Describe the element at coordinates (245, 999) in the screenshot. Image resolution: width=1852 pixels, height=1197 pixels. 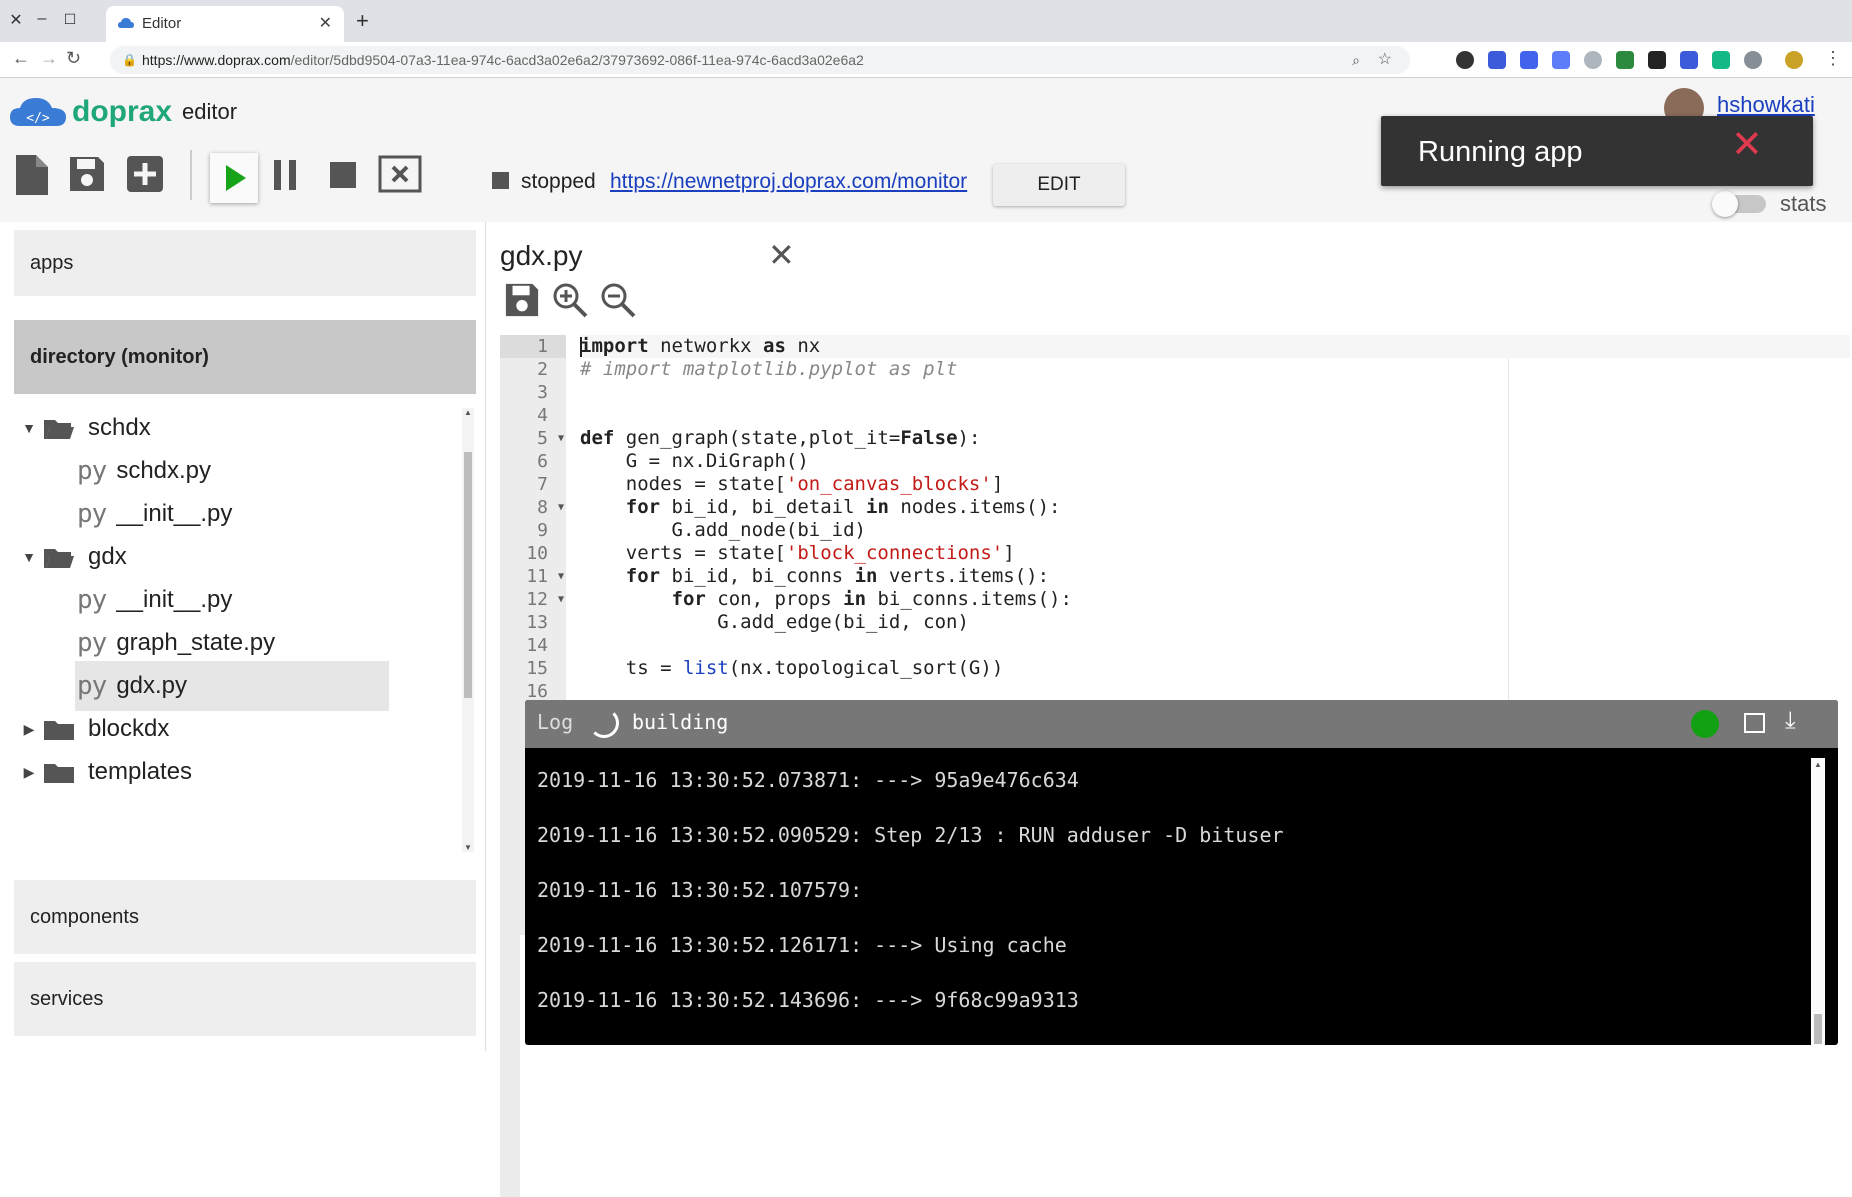
I see `services-panel: services` at that location.